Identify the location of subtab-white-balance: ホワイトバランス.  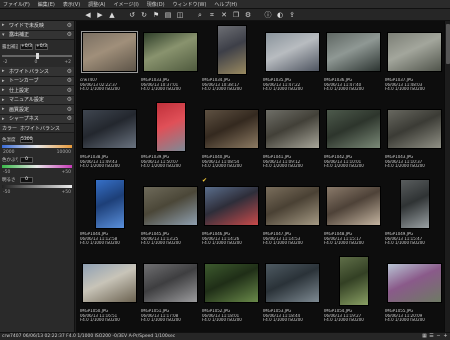
(40, 128).